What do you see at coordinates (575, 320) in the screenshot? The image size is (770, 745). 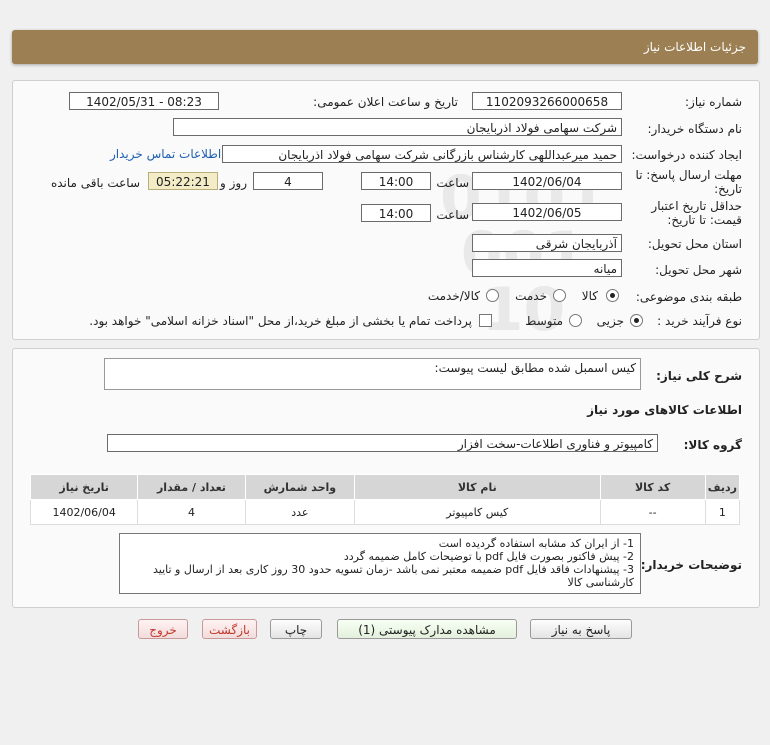 I see `process-radio-medium` at bounding box center [575, 320].